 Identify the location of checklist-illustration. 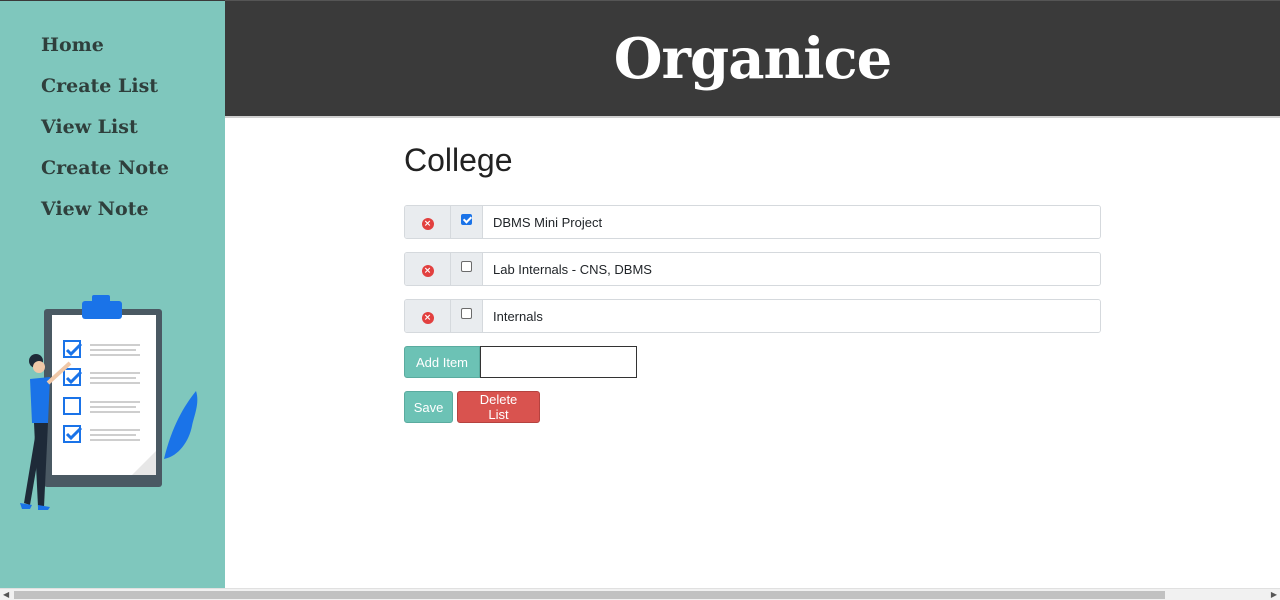
(109, 402).